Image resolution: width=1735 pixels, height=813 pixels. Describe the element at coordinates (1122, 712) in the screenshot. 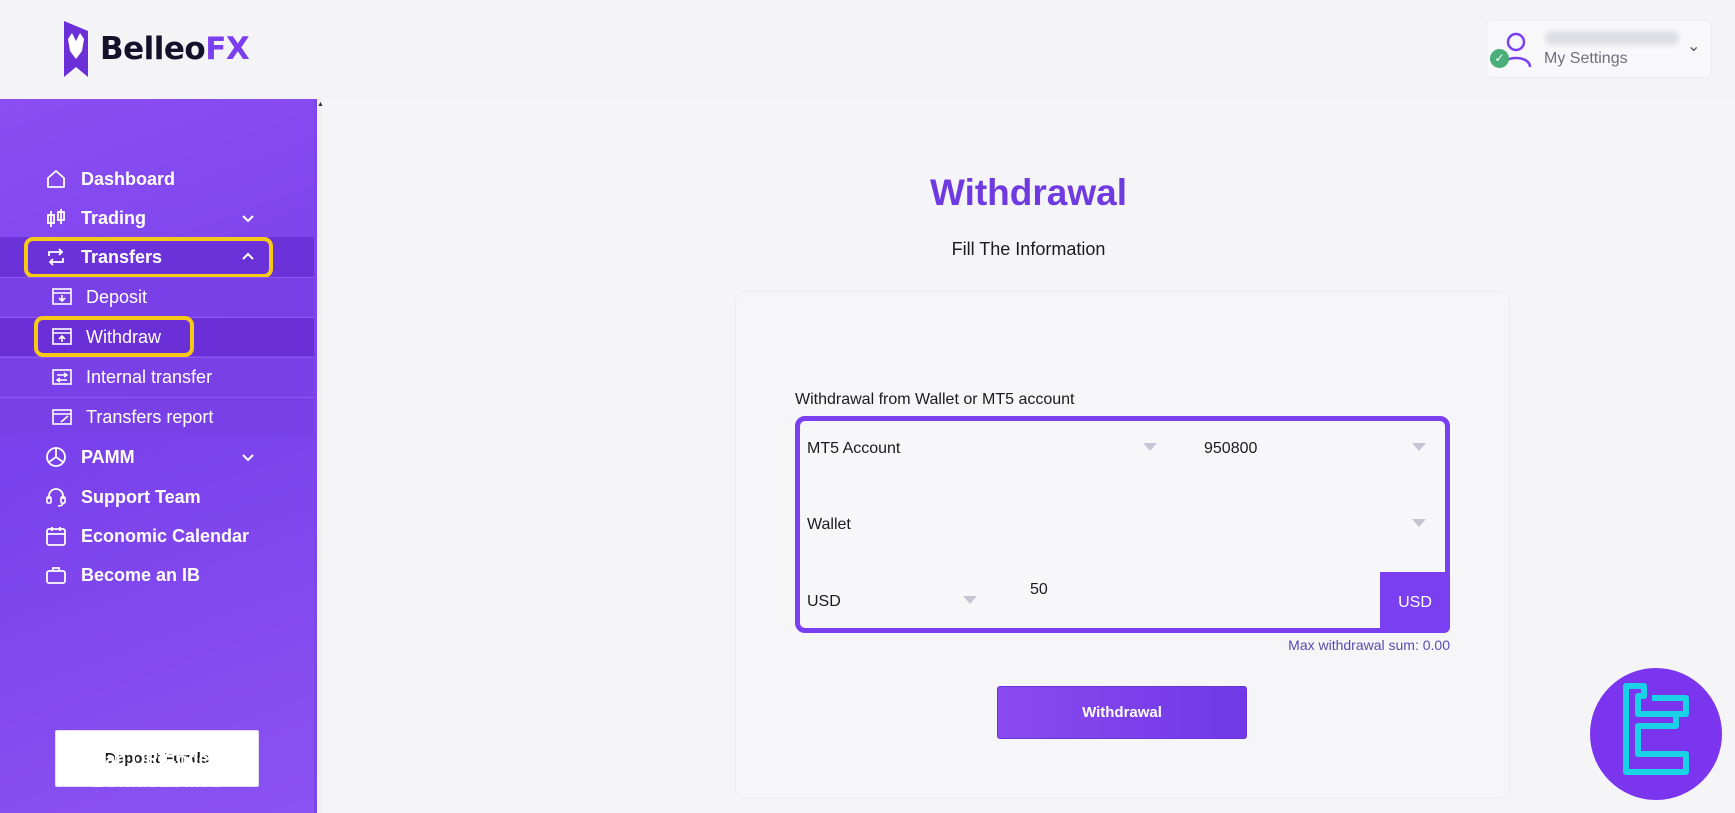

I see `withdrawal-submit-button: Withdrawal` at that location.